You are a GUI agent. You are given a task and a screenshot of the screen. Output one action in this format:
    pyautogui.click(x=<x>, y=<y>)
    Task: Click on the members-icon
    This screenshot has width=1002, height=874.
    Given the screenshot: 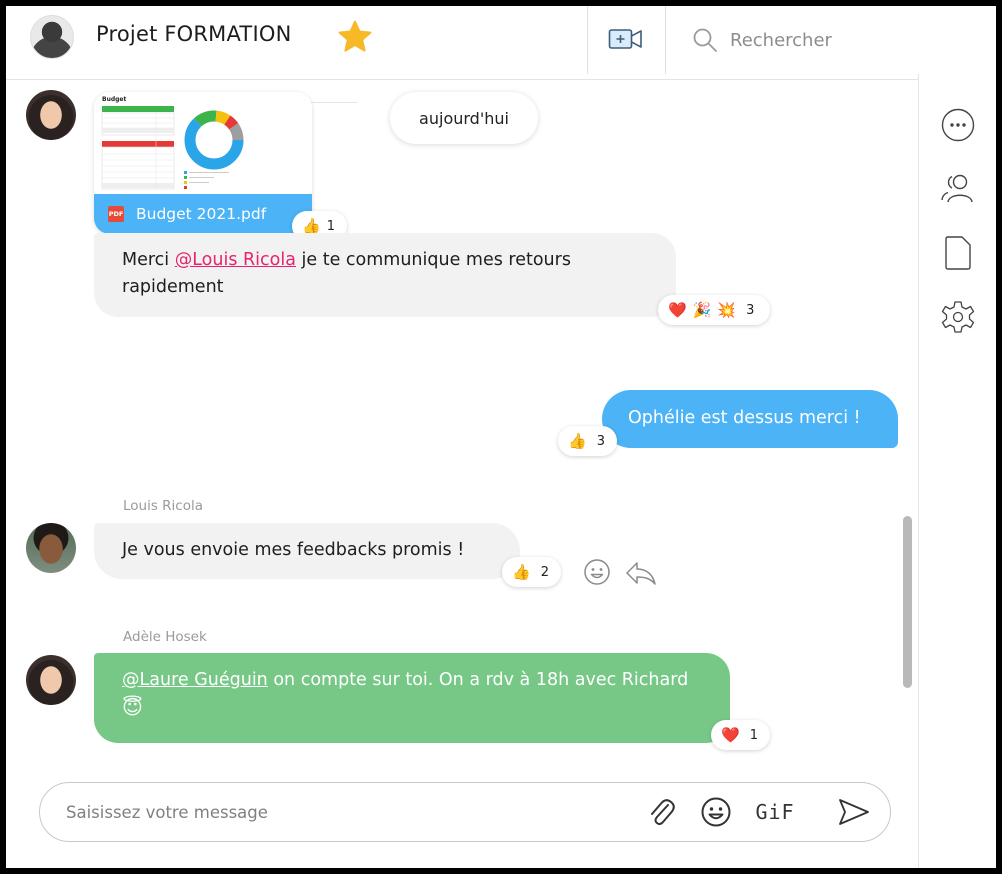 What is the action you would take?
    pyautogui.click(x=957, y=188)
    